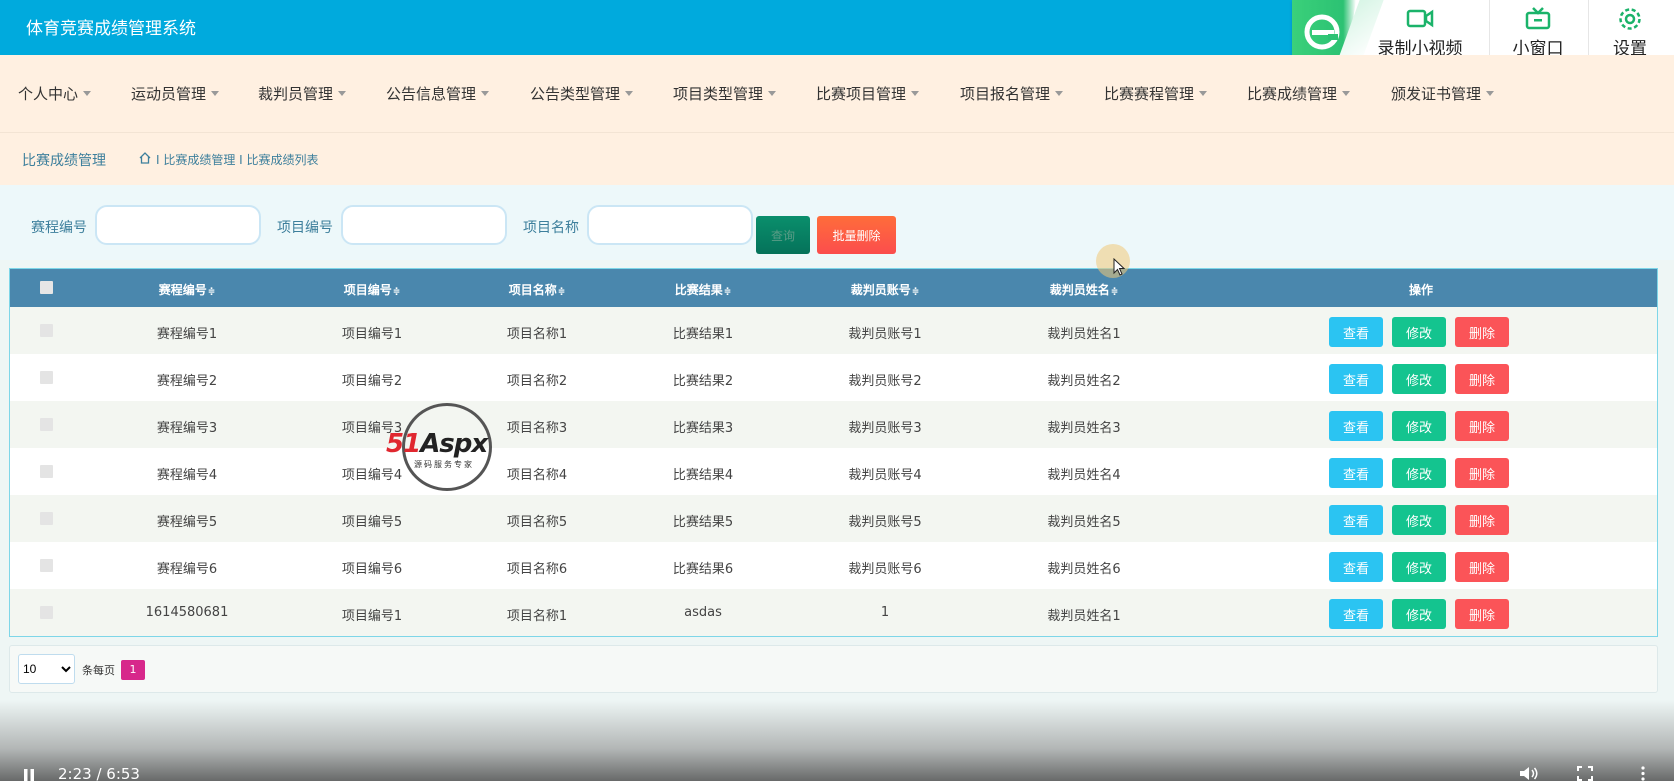 This screenshot has width=1674, height=781. What do you see at coordinates (1585, 773) in the screenshot?
I see `fullscreen-icon` at bounding box center [1585, 773].